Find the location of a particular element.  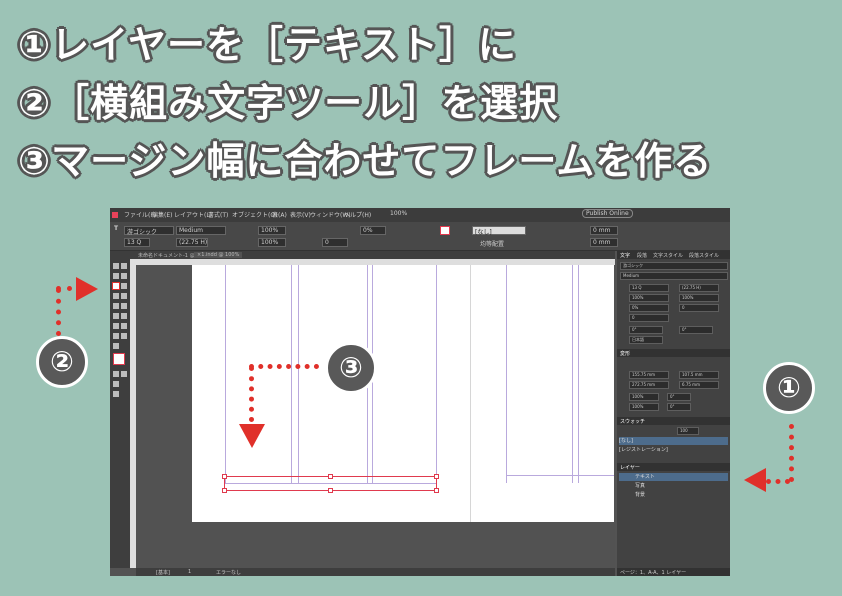

font-family-field: 游ゴシック is located at coordinates (142, 231).